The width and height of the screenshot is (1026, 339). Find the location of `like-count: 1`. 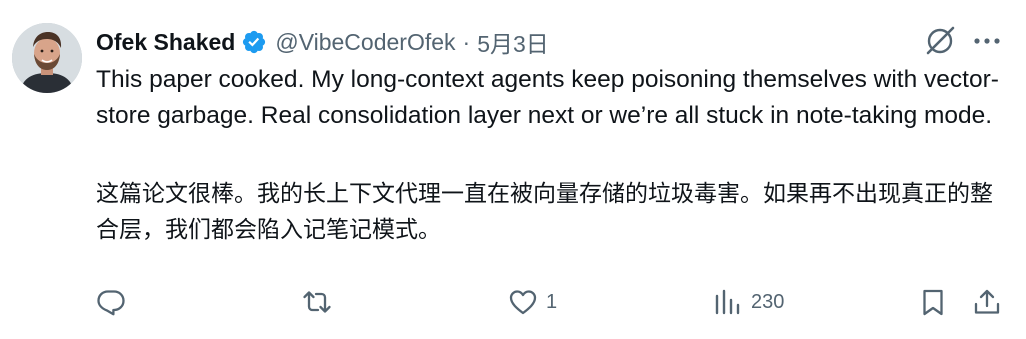

like-count: 1 is located at coordinates (552, 301).